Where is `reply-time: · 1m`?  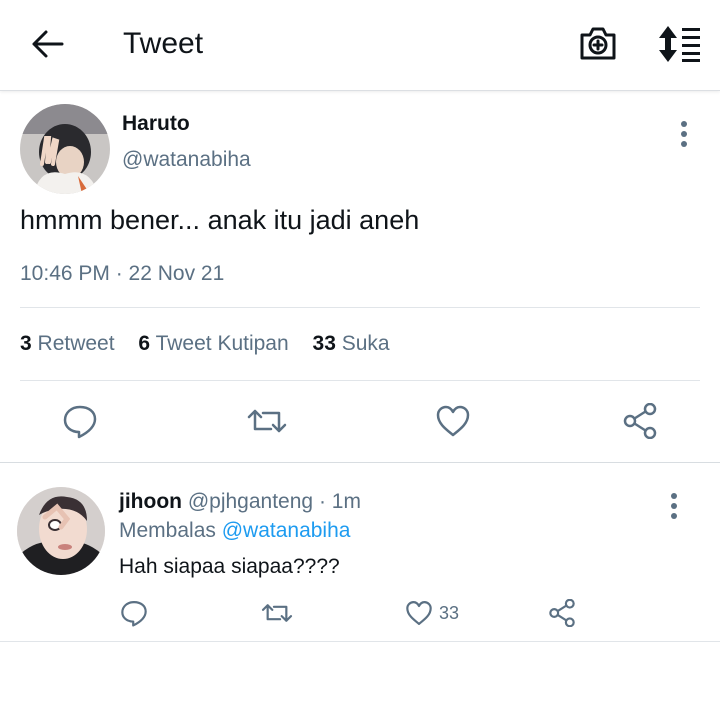
reply-time: · 1m is located at coordinates (339, 501).